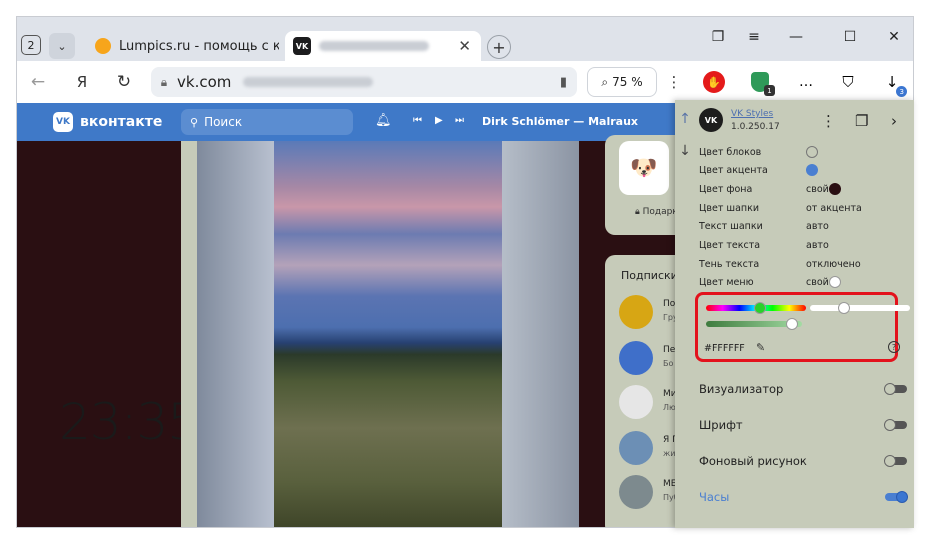 The height and width of the screenshot is (544, 930). I want to click on downloads-icon: ↓ 3, so click(893, 83).